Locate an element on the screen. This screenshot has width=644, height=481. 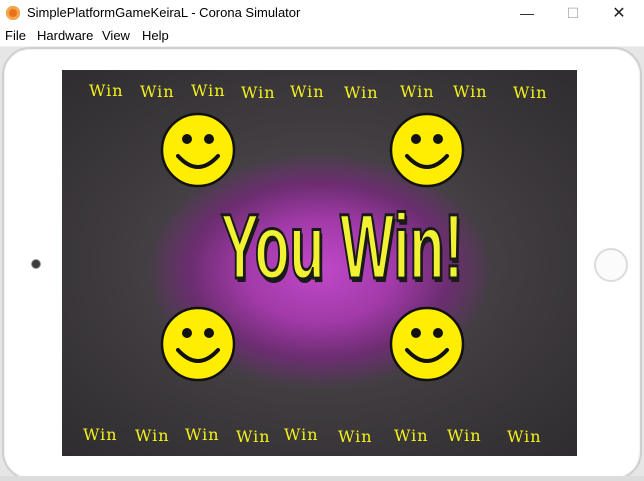
close-button: ✕ is located at coordinates (619, 13).